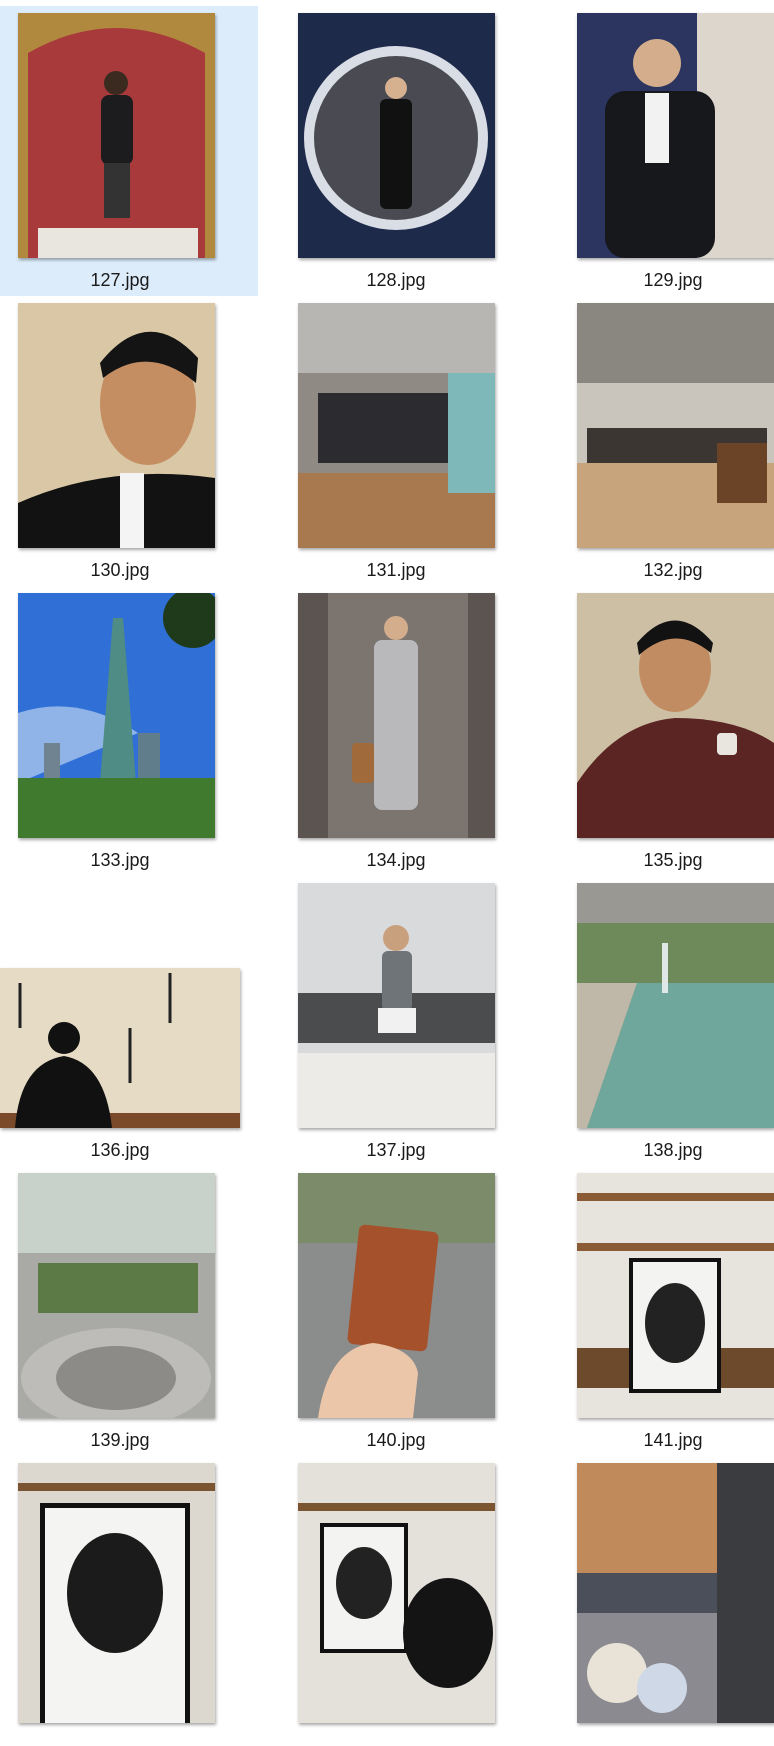 Image resolution: width=774 pixels, height=1746 pixels. I want to click on file-name: 131.jpg, so click(396, 570).